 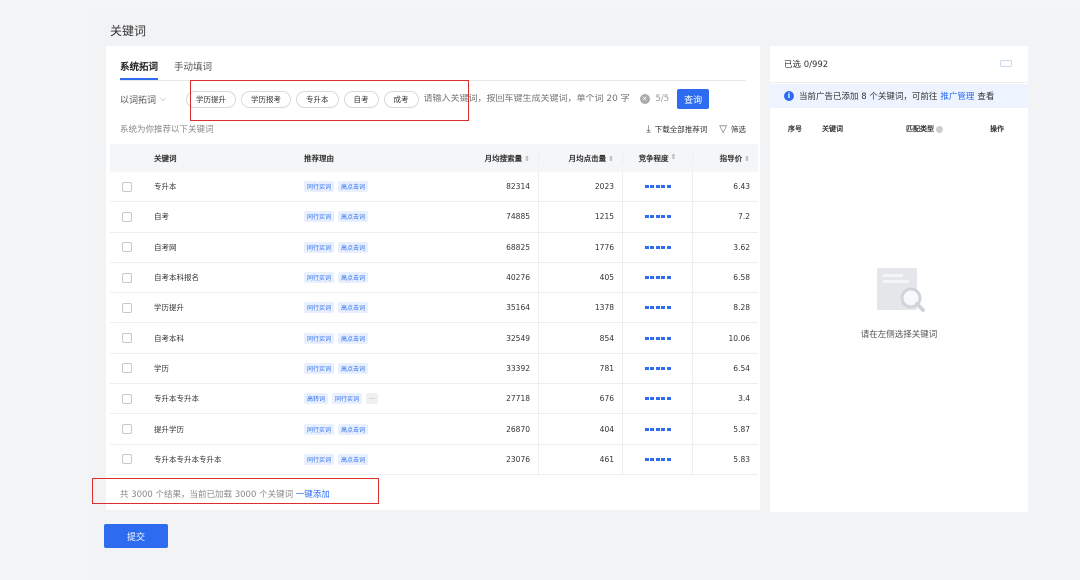 I want to click on row-monthly-search: 40276, so click(x=518, y=278).